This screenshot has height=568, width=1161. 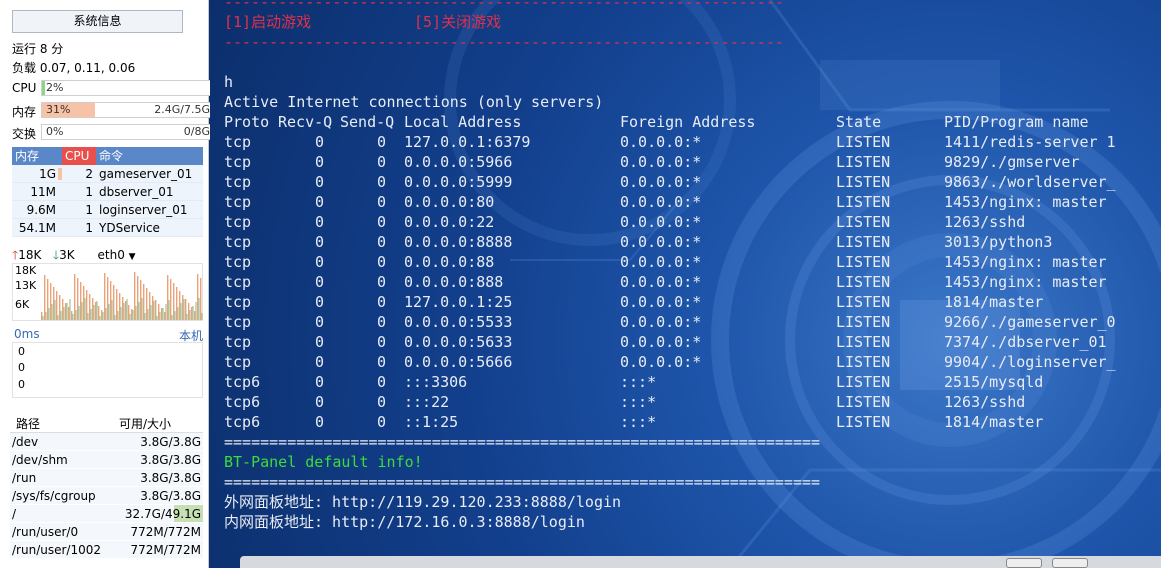 What do you see at coordinates (107, 210) in the screenshot?
I see `process-row: 9.6M 1 loginserver_01` at bounding box center [107, 210].